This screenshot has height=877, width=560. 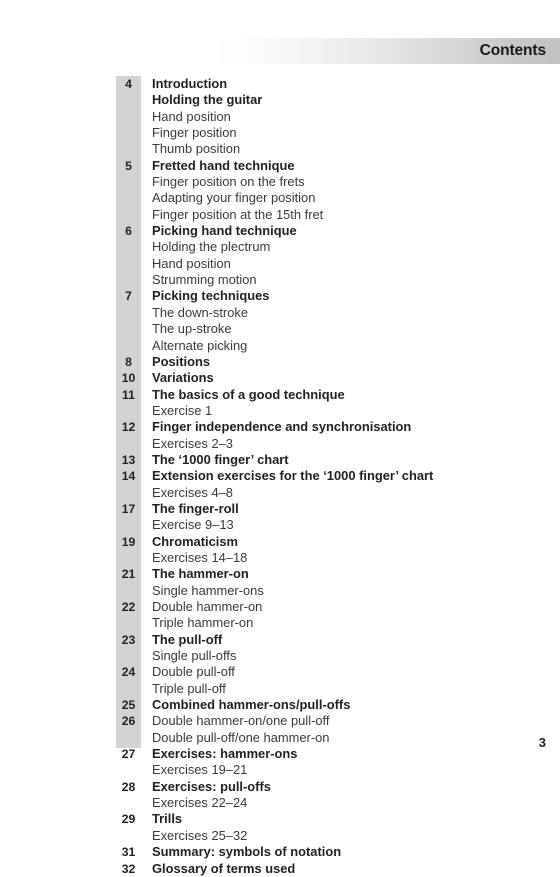 I want to click on toc-row: 27 Exercises: hammer-ons, so click(x=326, y=754).